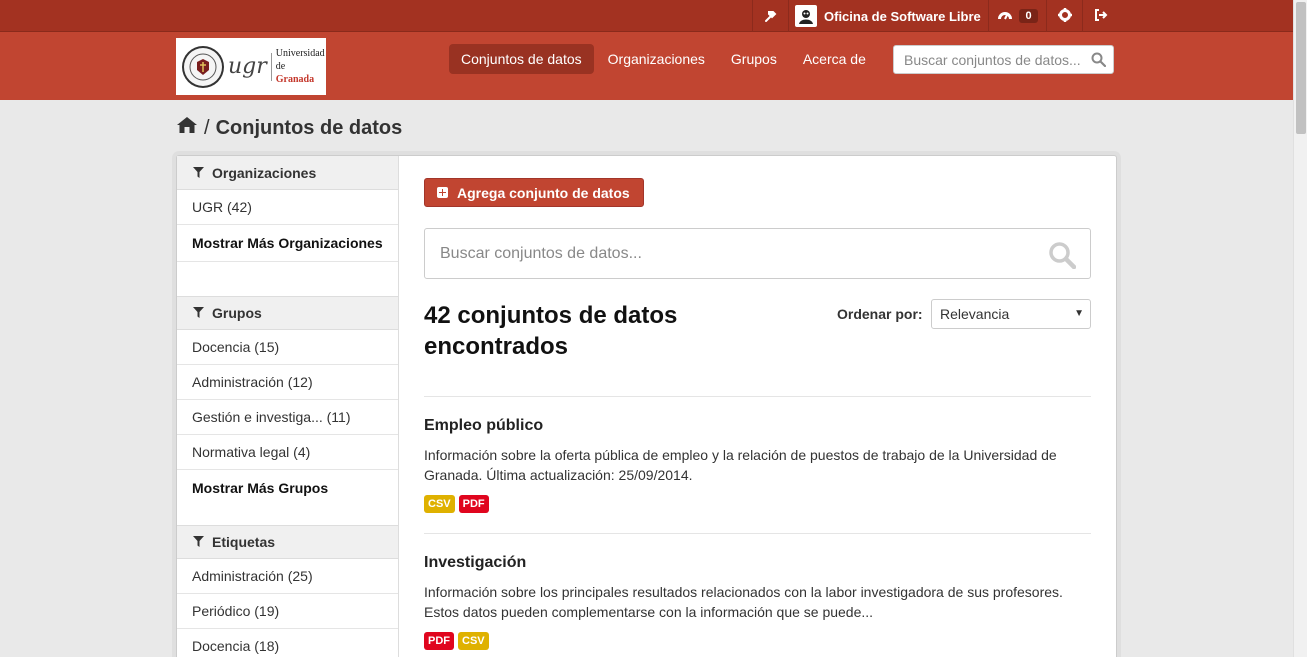 The width and height of the screenshot is (1307, 657). I want to click on facet-item: Periódico (19), so click(287, 611).